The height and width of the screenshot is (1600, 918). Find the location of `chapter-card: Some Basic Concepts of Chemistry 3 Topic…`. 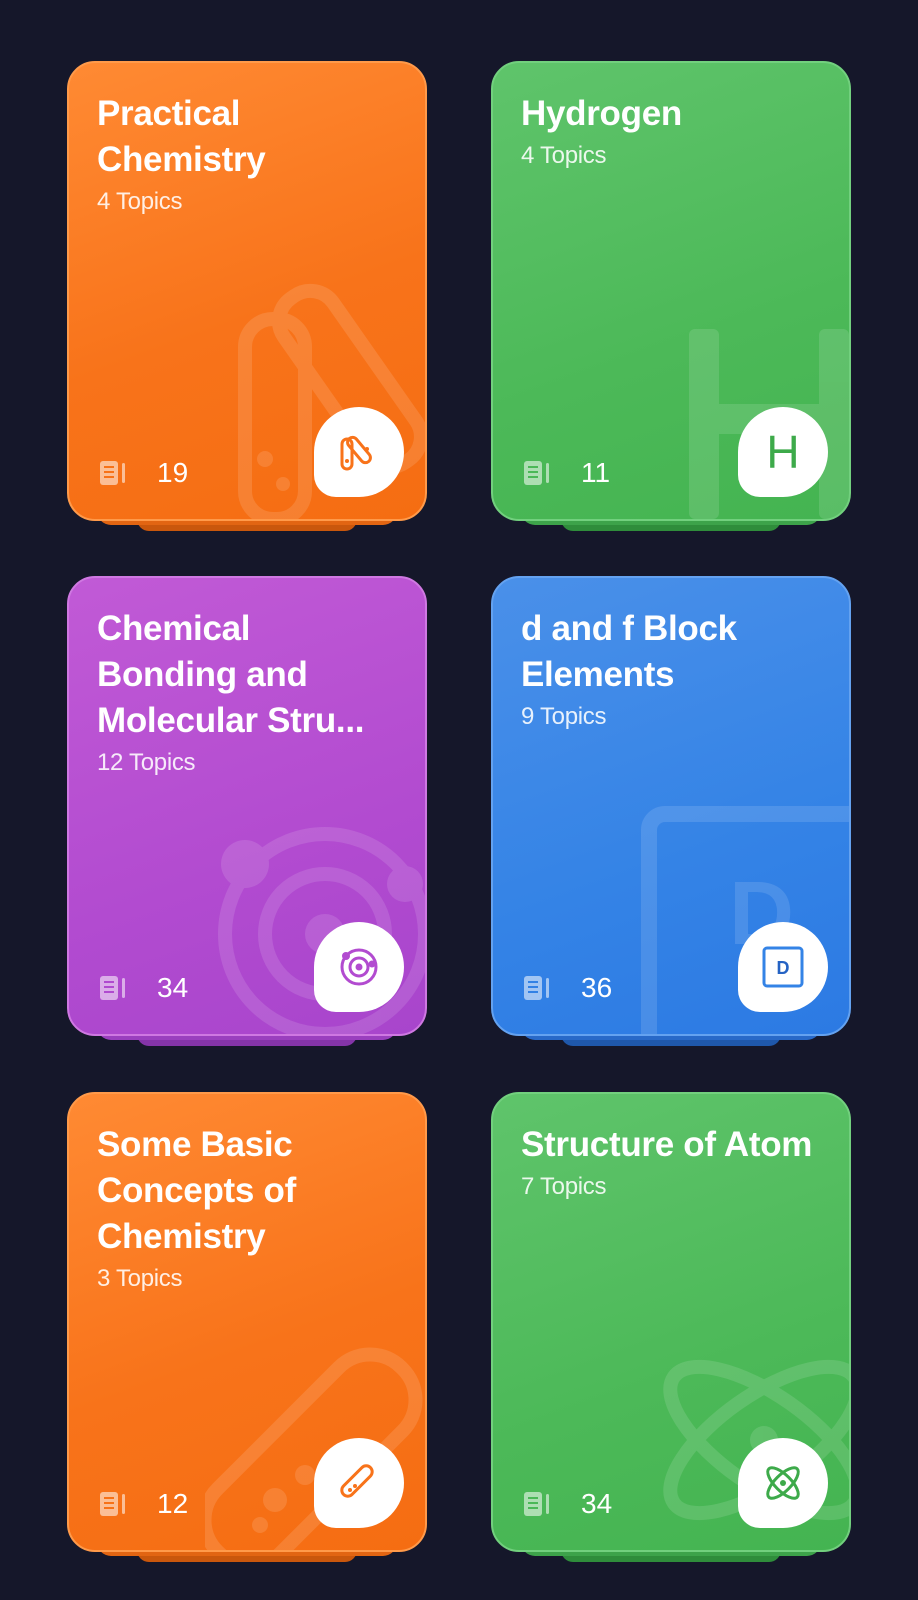

chapter-card: Some Basic Concepts of Chemistry 3 Topic… is located at coordinates (247, 1322).